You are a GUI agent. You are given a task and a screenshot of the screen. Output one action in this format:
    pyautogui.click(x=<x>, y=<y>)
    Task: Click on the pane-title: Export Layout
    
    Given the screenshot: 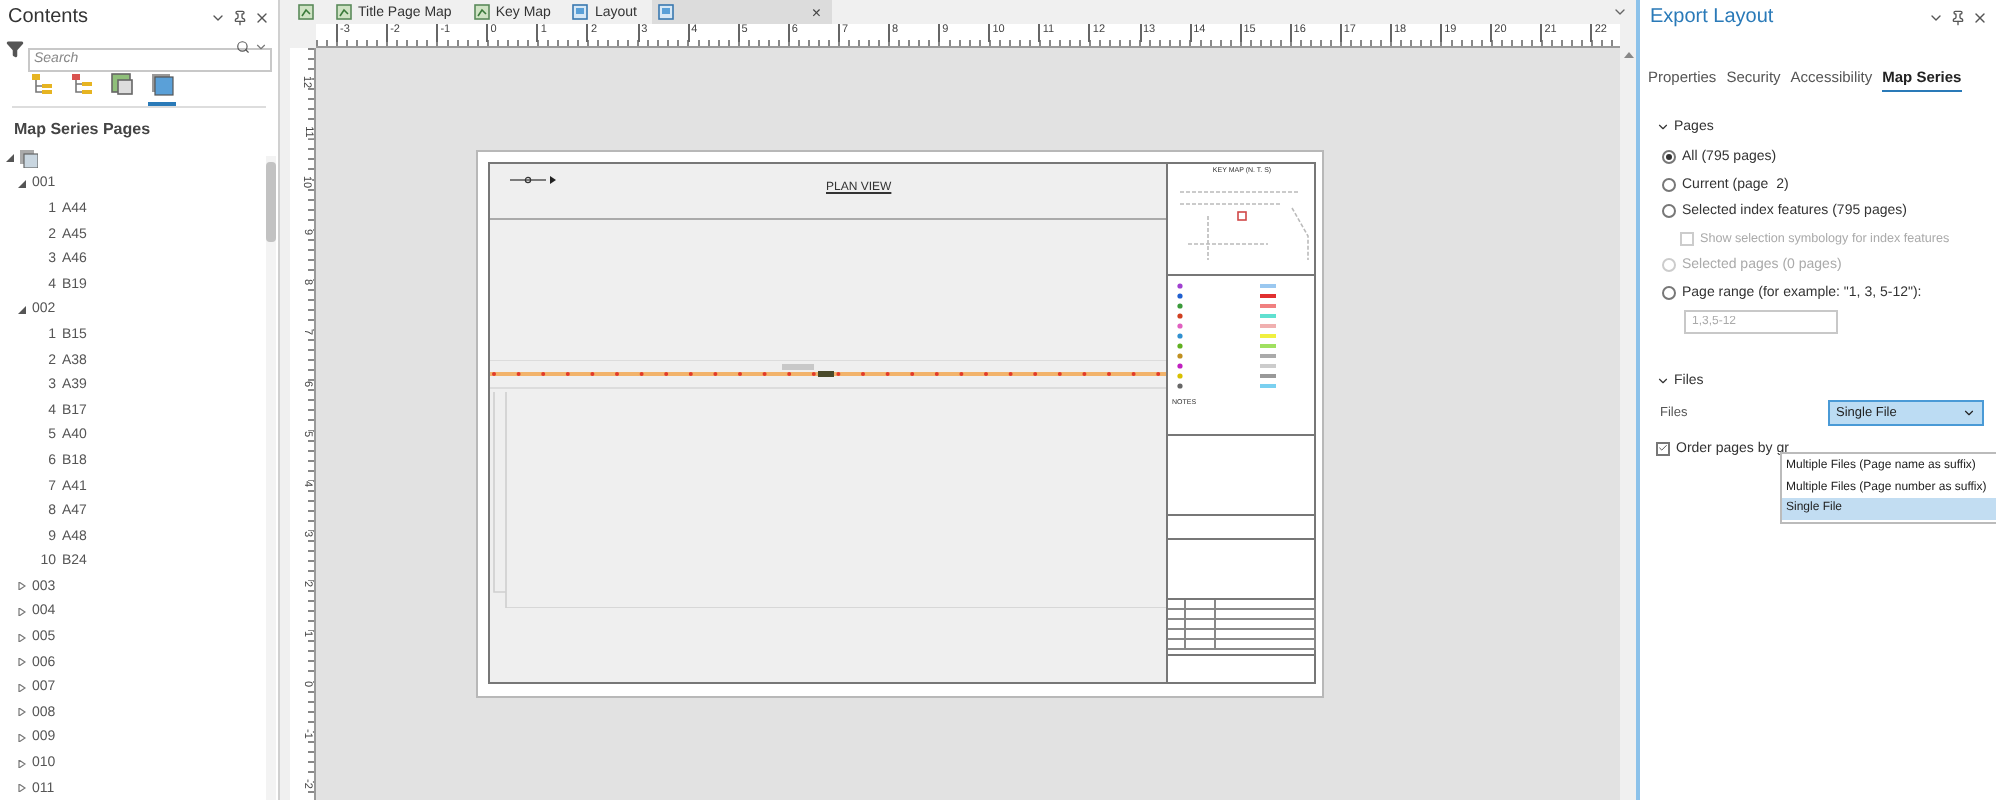 What is the action you would take?
    pyautogui.click(x=1713, y=17)
    